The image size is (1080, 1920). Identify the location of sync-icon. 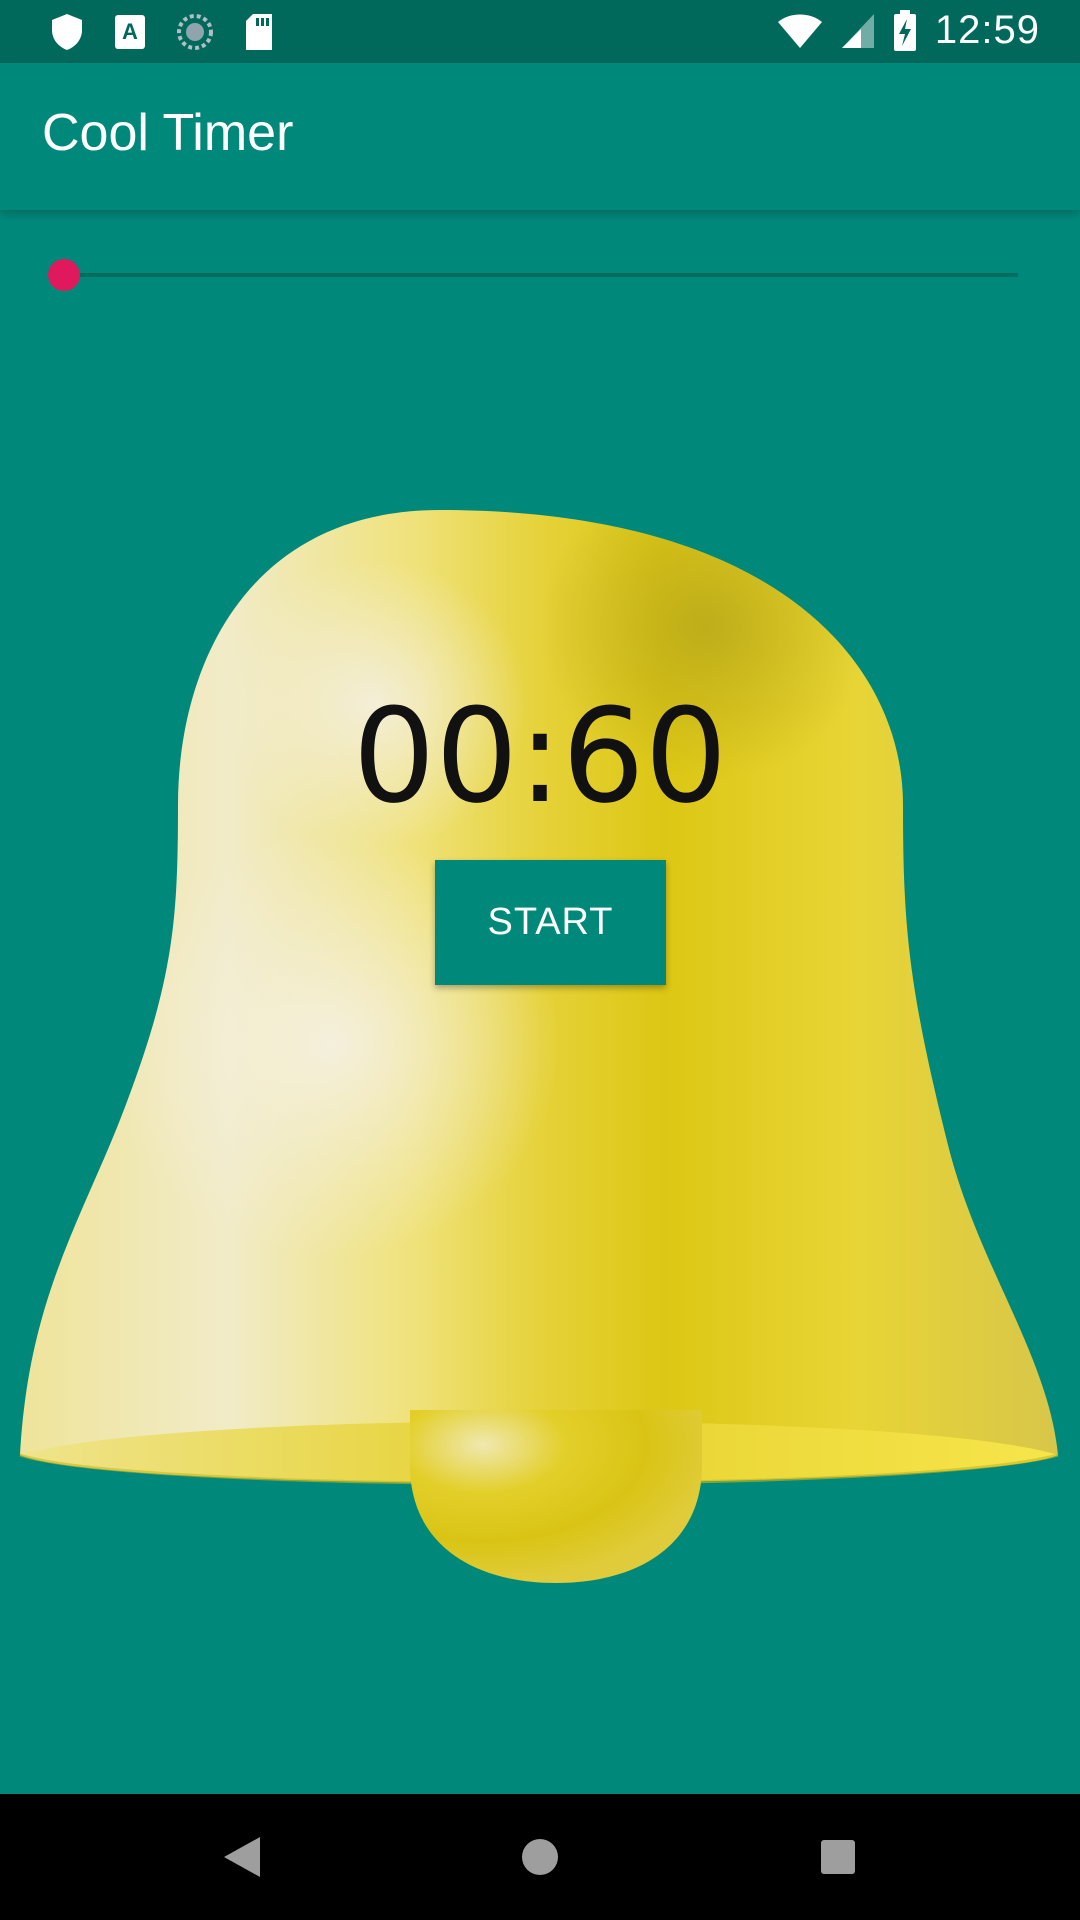
(195, 32).